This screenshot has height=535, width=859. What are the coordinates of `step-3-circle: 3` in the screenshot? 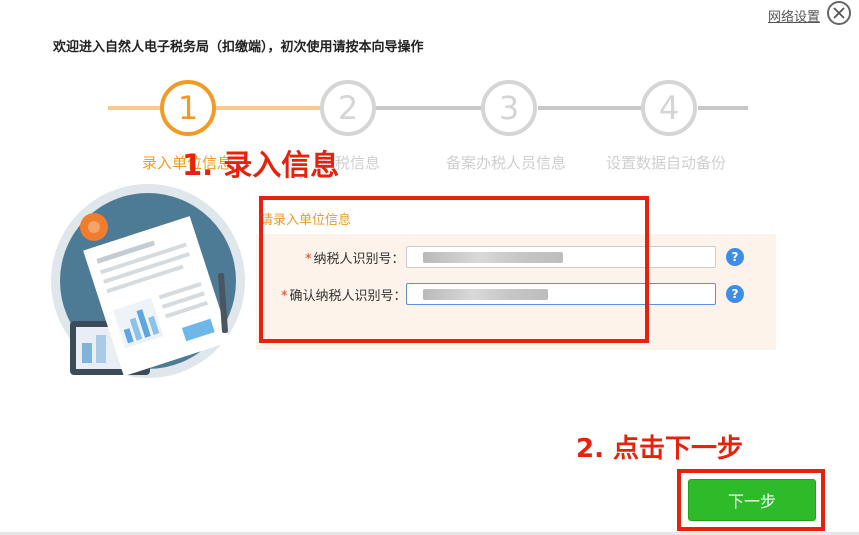 It's located at (509, 108).